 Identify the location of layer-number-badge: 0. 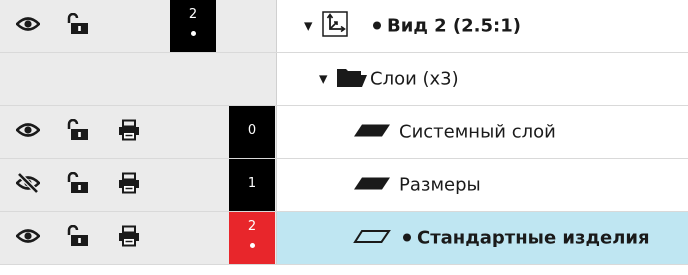
(252, 132).